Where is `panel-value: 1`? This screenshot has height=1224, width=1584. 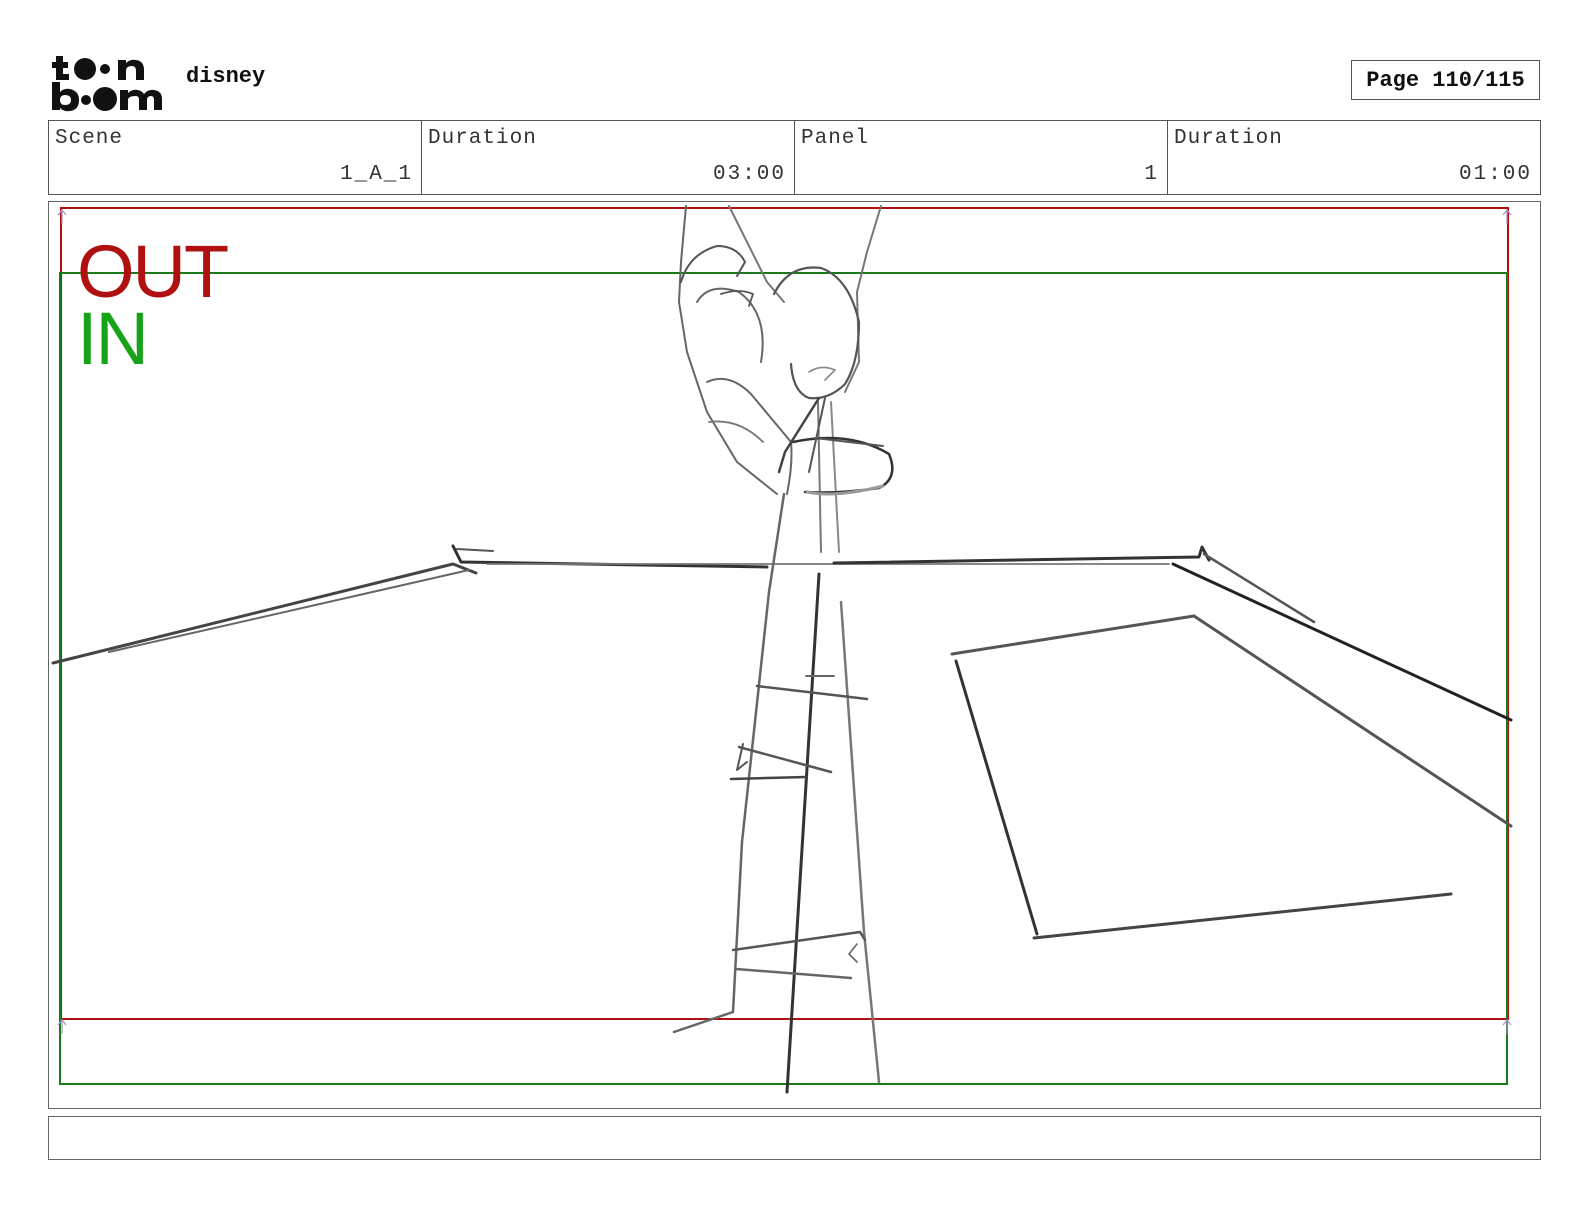
panel-value: 1 is located at coordinates (1151, 174).